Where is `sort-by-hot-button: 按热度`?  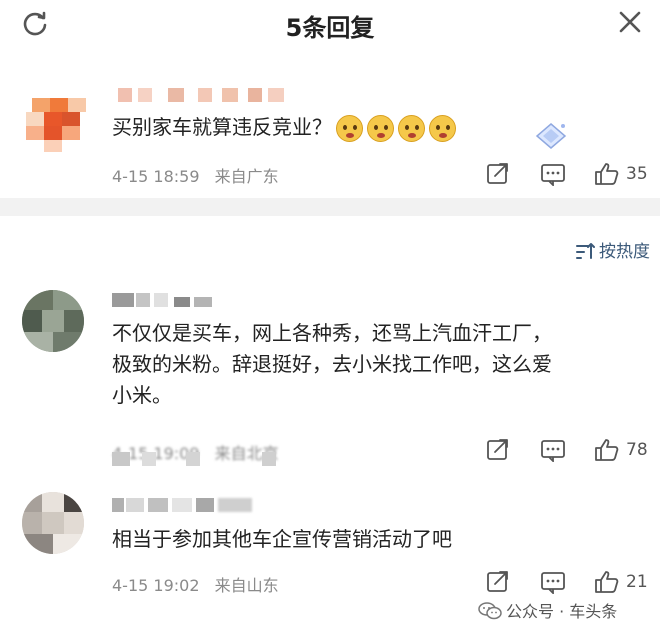 sort-by-hot-button: 按热度 is located at coordinates (612, 249).